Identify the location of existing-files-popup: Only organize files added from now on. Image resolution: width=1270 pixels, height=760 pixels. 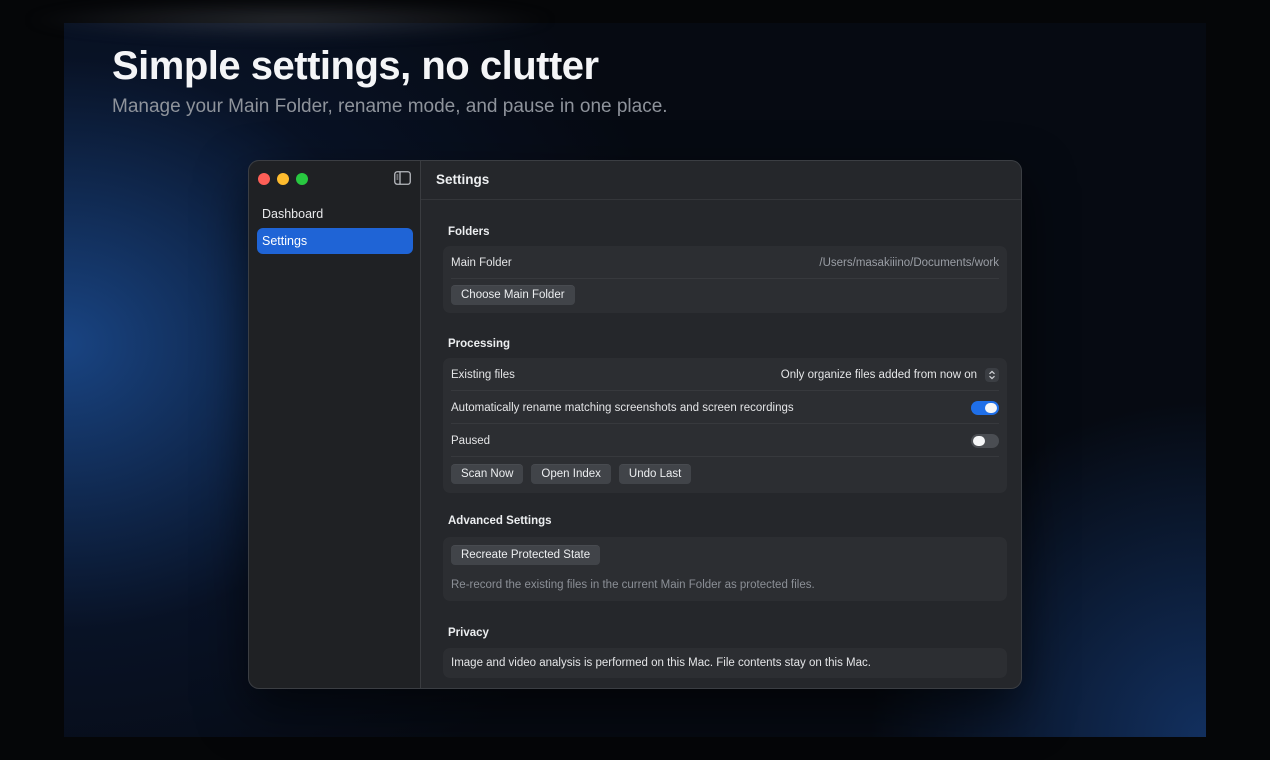
(889, 374).